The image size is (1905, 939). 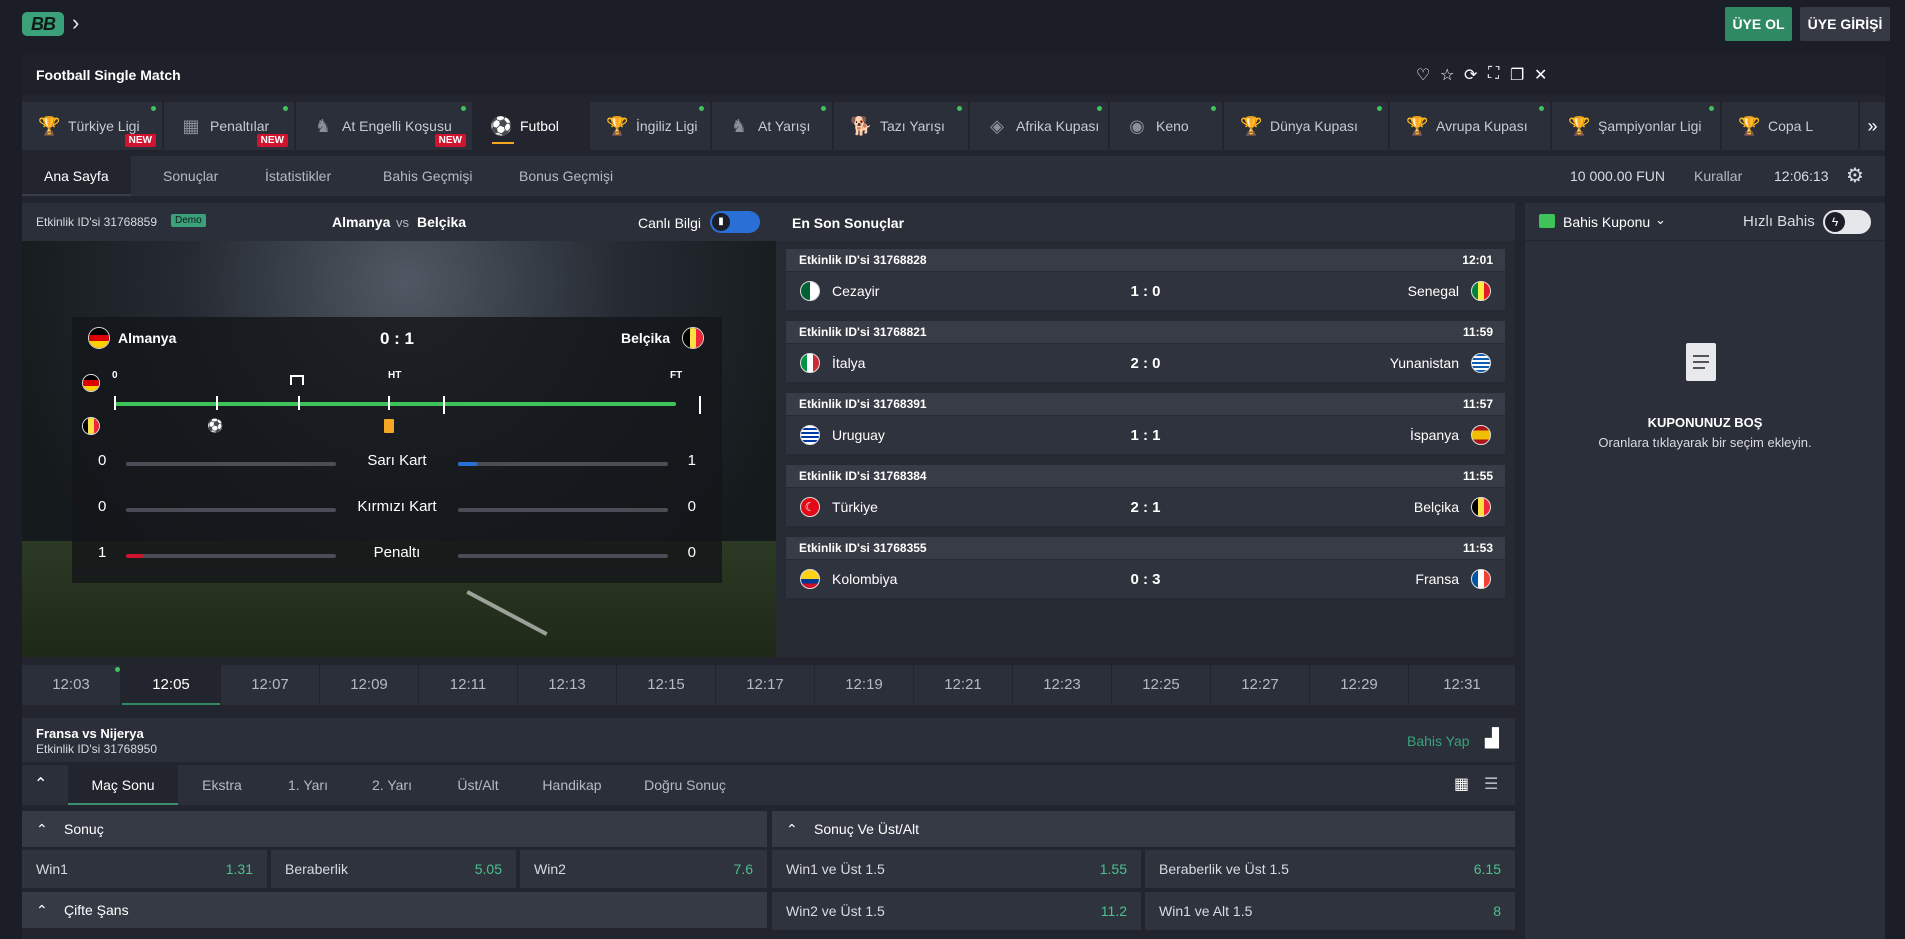 What do you see at coordinates (229, 126) in the screenshot?
I see `game-tab-penaltilar: ▦ Penaltılar NEW` at bounding box center [229, 126].